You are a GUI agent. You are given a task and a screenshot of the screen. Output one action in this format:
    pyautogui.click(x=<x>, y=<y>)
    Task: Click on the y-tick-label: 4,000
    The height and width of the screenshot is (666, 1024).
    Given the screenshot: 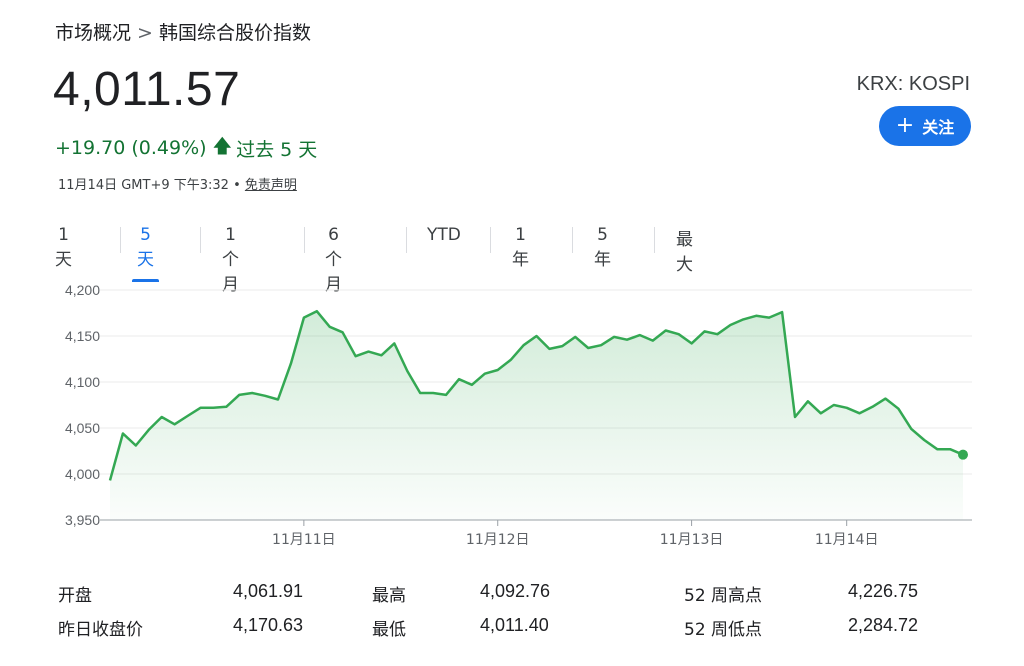 What is the action you would take?
    pyautogui.click(x=82, y=474)
    